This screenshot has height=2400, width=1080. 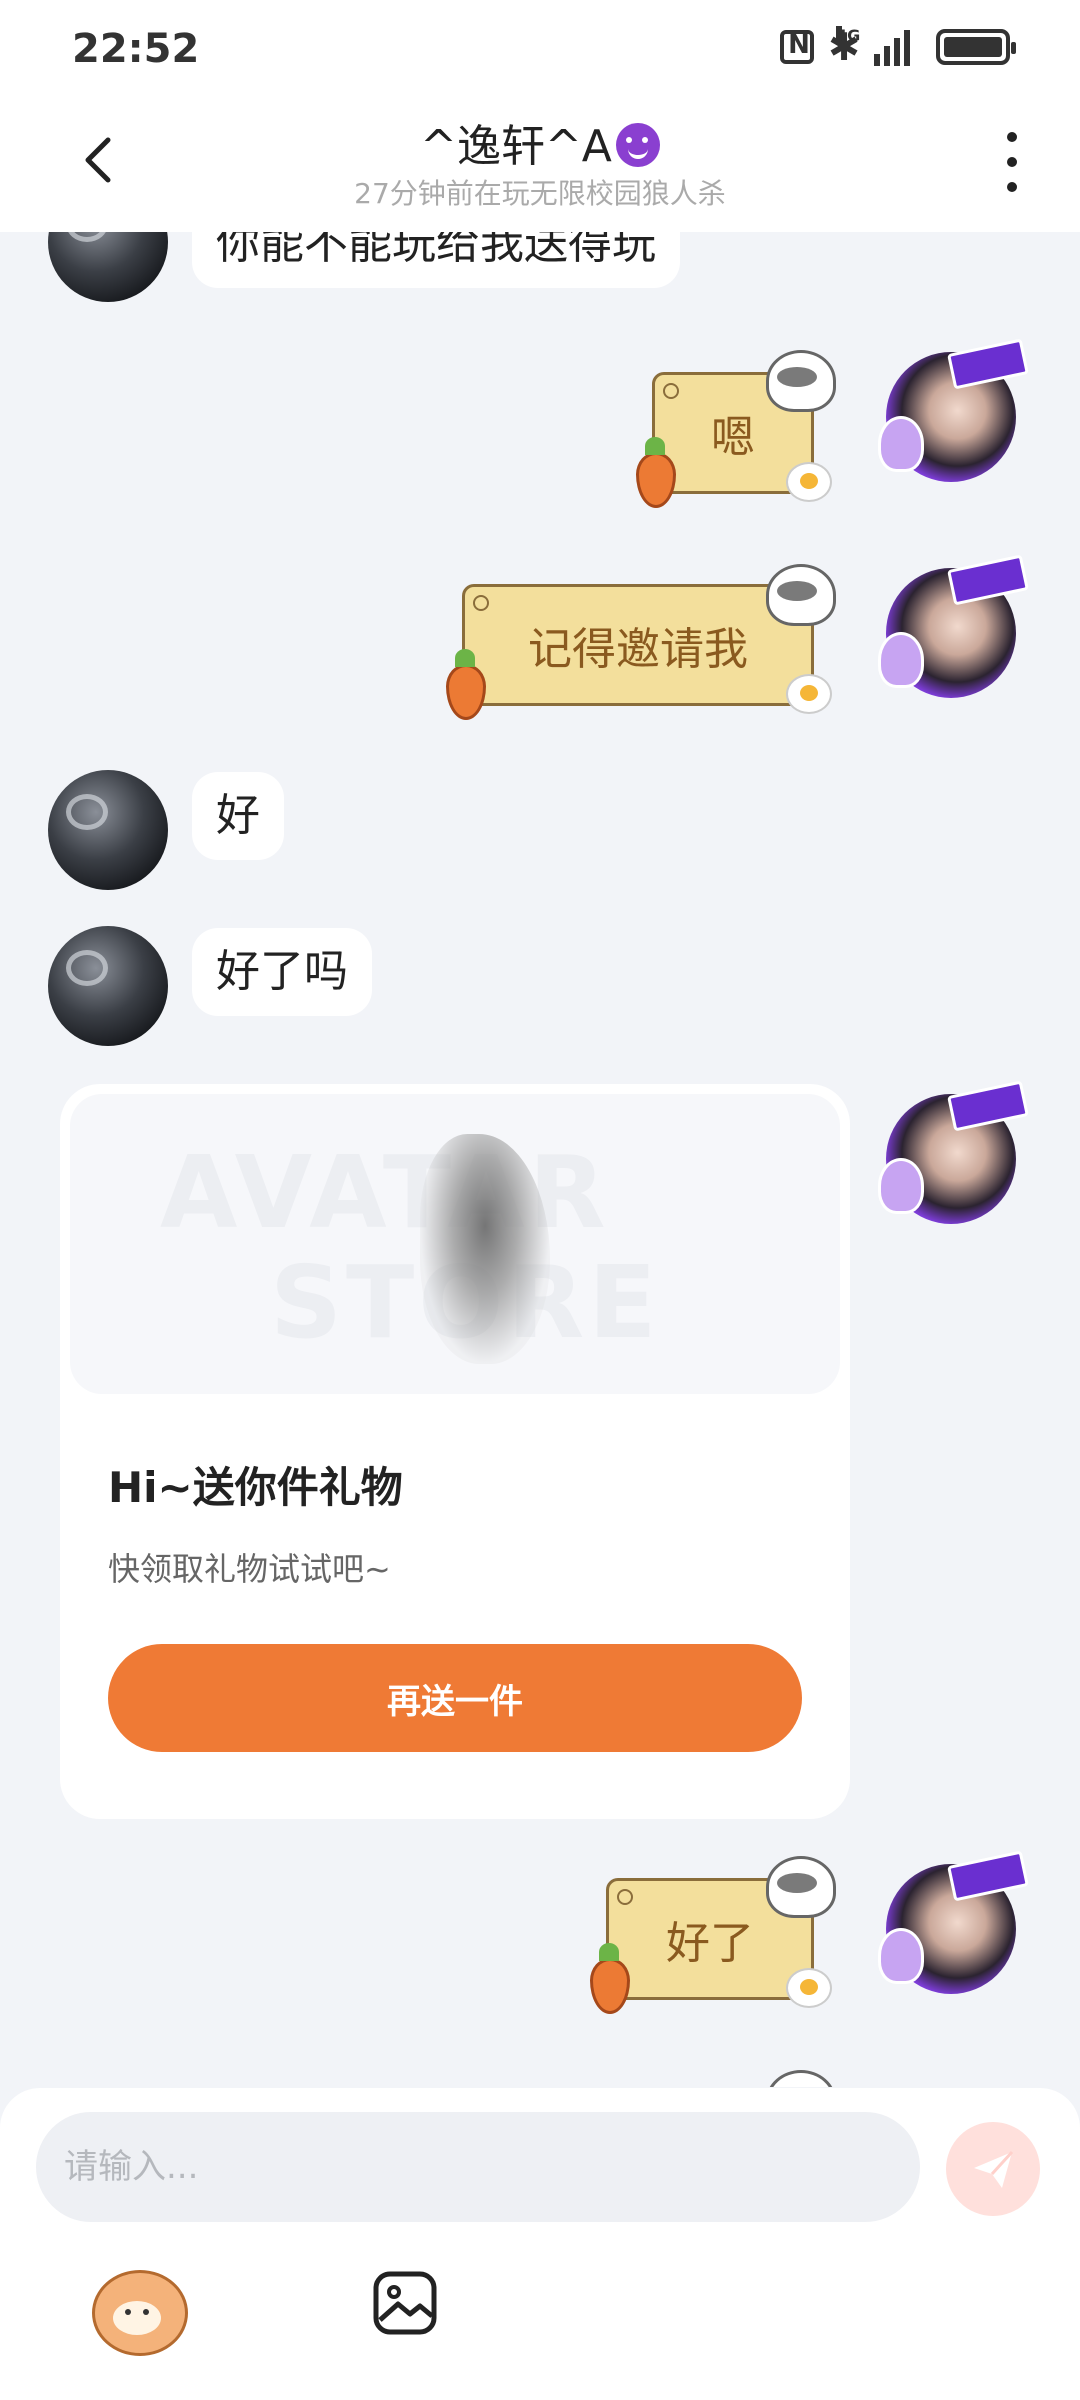 I want to click on chat-header: ^逸轩^A 27分钟前在玩无限校园狼人杀, so click(x=540, y=166).